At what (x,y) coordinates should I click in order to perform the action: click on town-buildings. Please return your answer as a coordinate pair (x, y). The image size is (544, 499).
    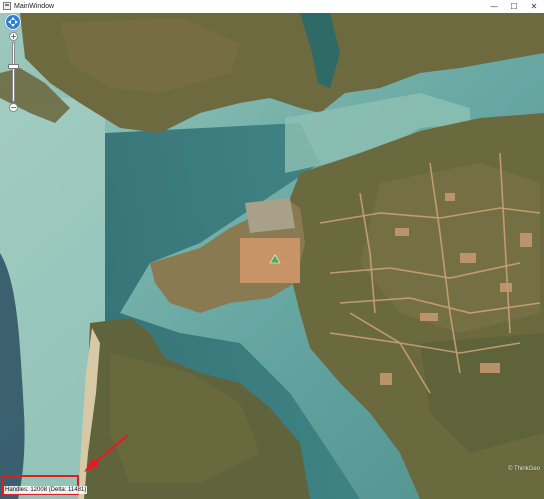
    Looking at the image, I should click on (270, 215).